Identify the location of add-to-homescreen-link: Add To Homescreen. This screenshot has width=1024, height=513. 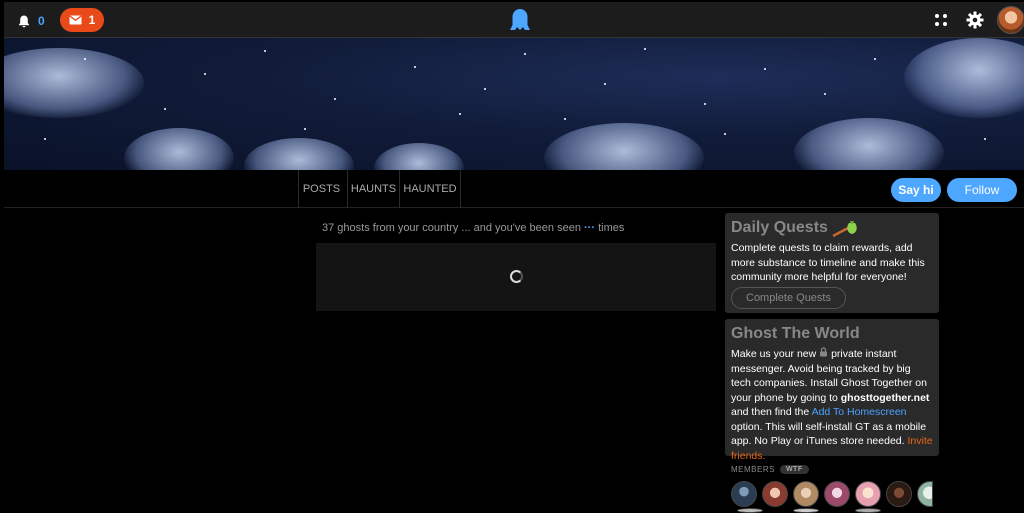
(859, 412).